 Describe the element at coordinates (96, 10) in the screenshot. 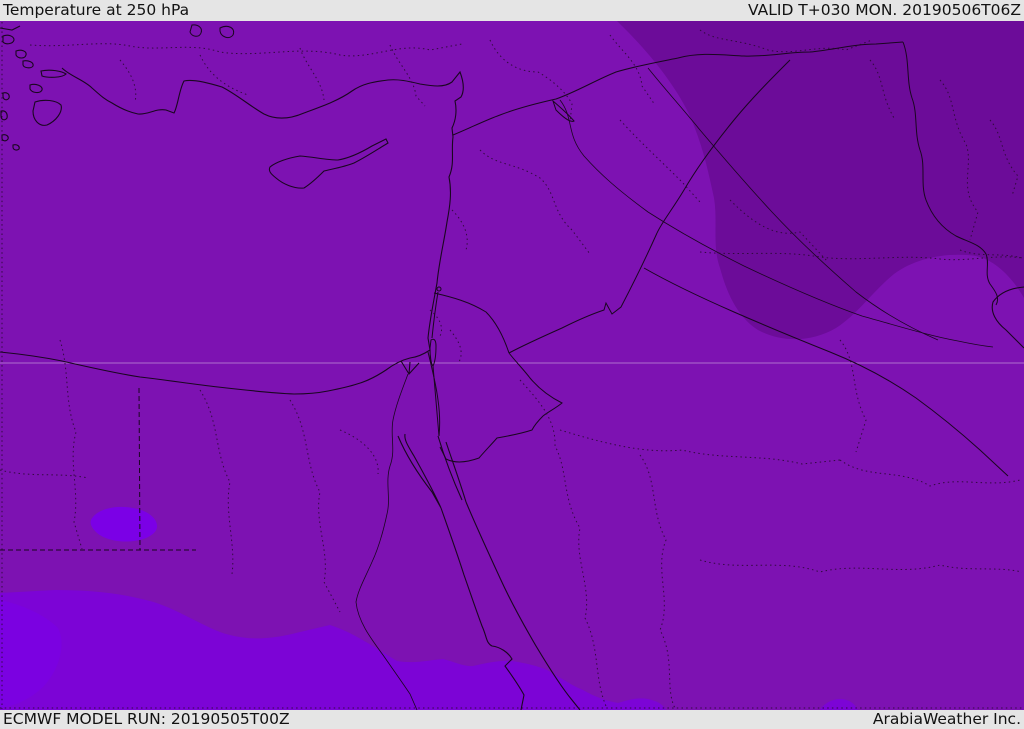

I see `map-title: Temperature at 250 hPa` at that location.